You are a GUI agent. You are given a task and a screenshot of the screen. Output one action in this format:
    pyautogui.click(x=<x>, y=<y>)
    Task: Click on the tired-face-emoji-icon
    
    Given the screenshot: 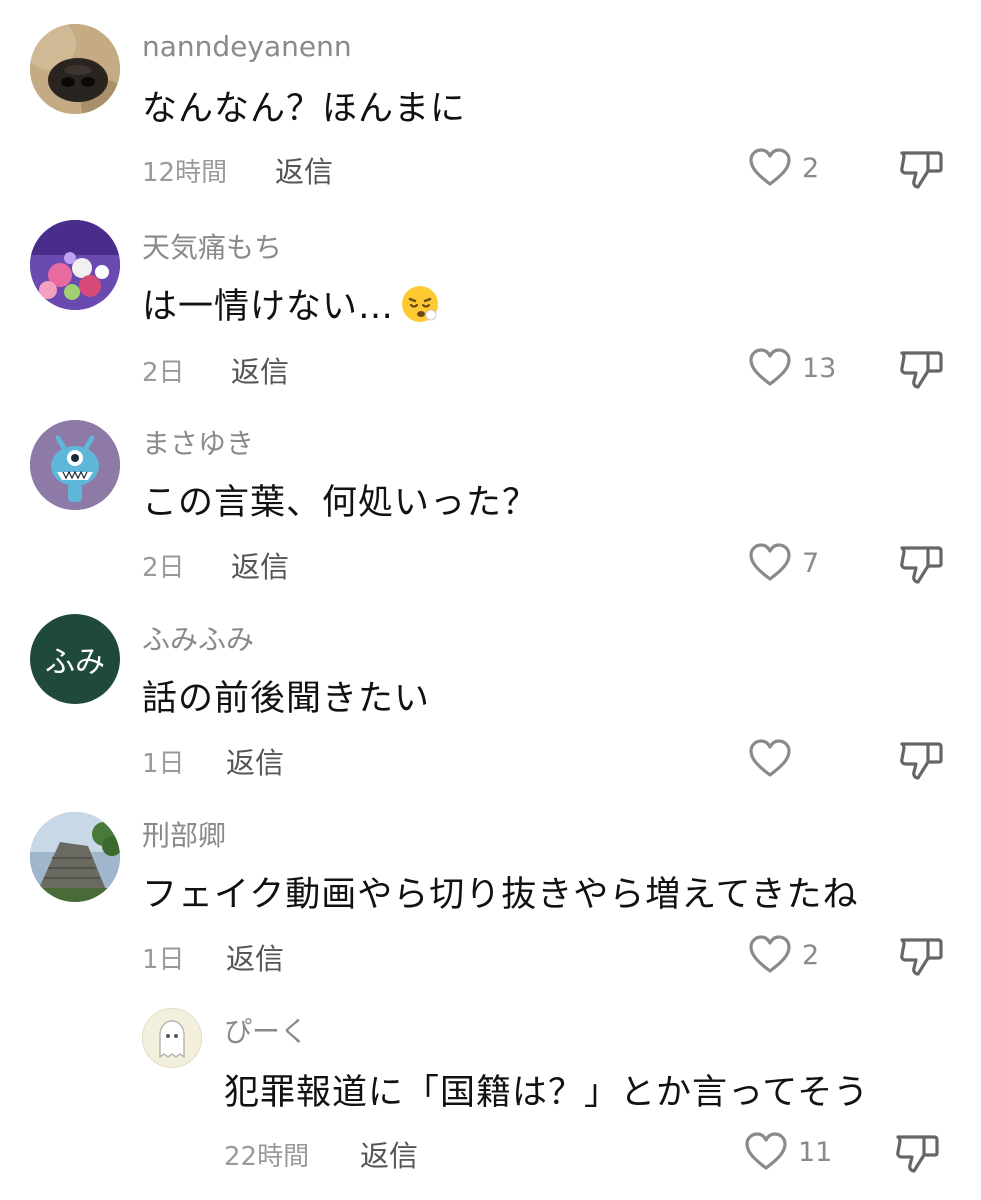 What is the action you would take?
    pyautogui.click(x=420, y=304)
    